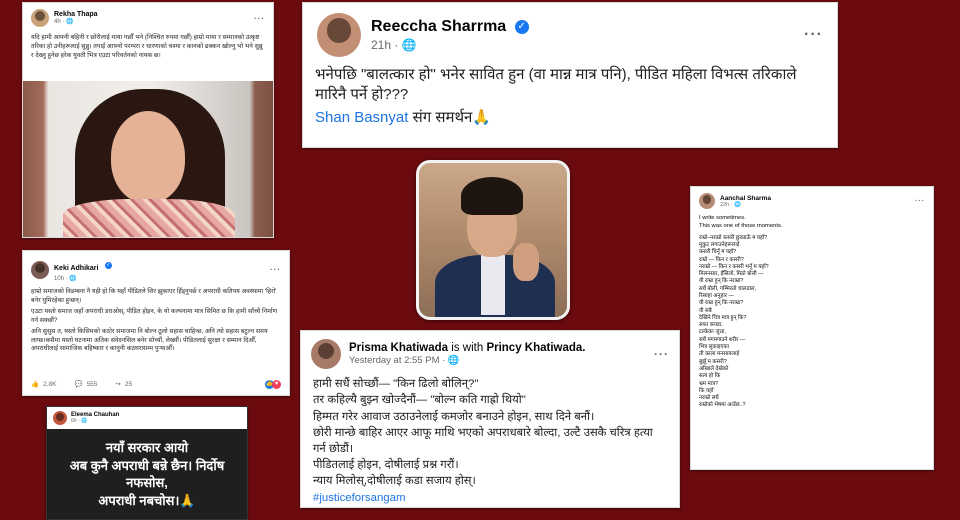  Describe the element at coordinates (450, 45) in the screenshot. I see `post-time: 21h · 🌐` at that location.